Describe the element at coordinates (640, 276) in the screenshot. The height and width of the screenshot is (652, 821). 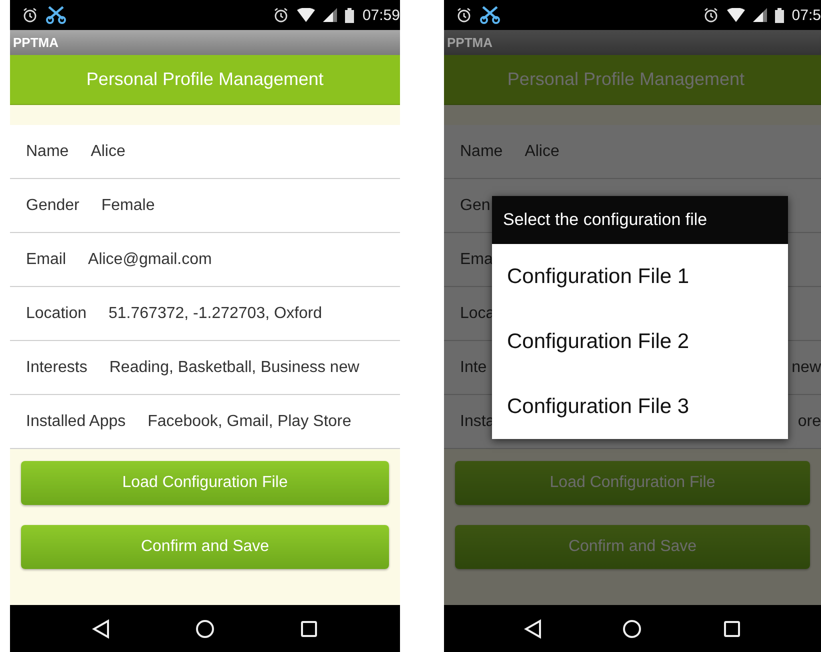
I see `dialog-option: Configuration File 1` at that location.